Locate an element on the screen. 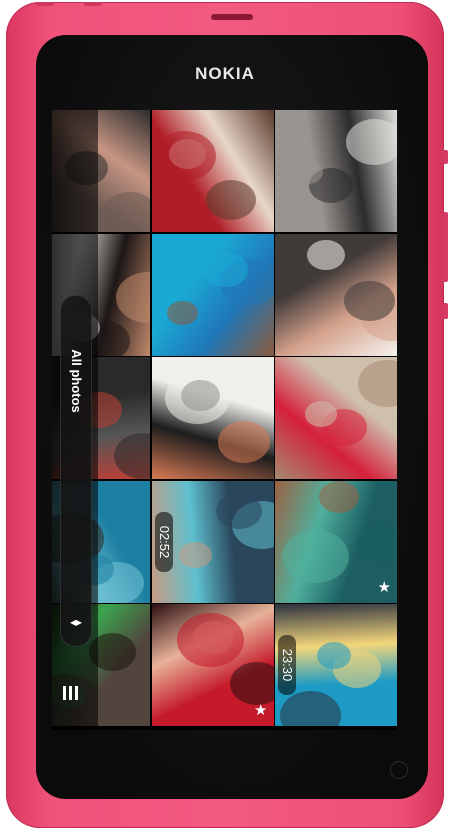 The image size is (451, 831). photo-thumbnail: 02:52 is located at coordinates (212, 541).